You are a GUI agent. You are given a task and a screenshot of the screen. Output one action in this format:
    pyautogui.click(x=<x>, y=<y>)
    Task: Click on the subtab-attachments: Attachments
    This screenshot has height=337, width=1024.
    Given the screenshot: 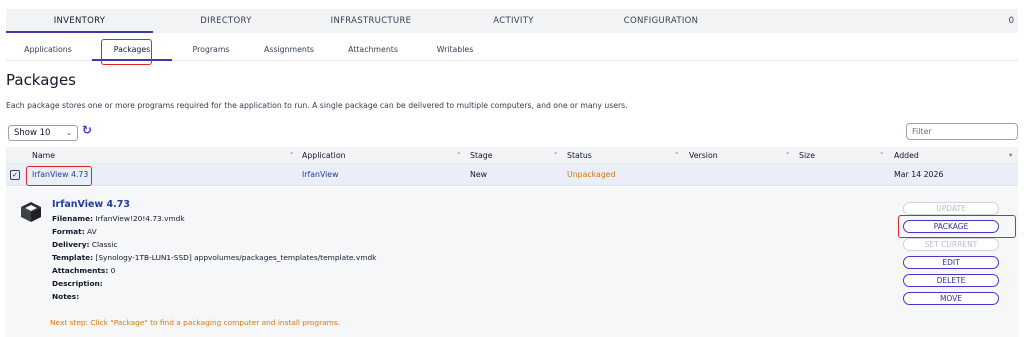 What is the action you would take?
    pyautogui.click(x=373, y=50)
    